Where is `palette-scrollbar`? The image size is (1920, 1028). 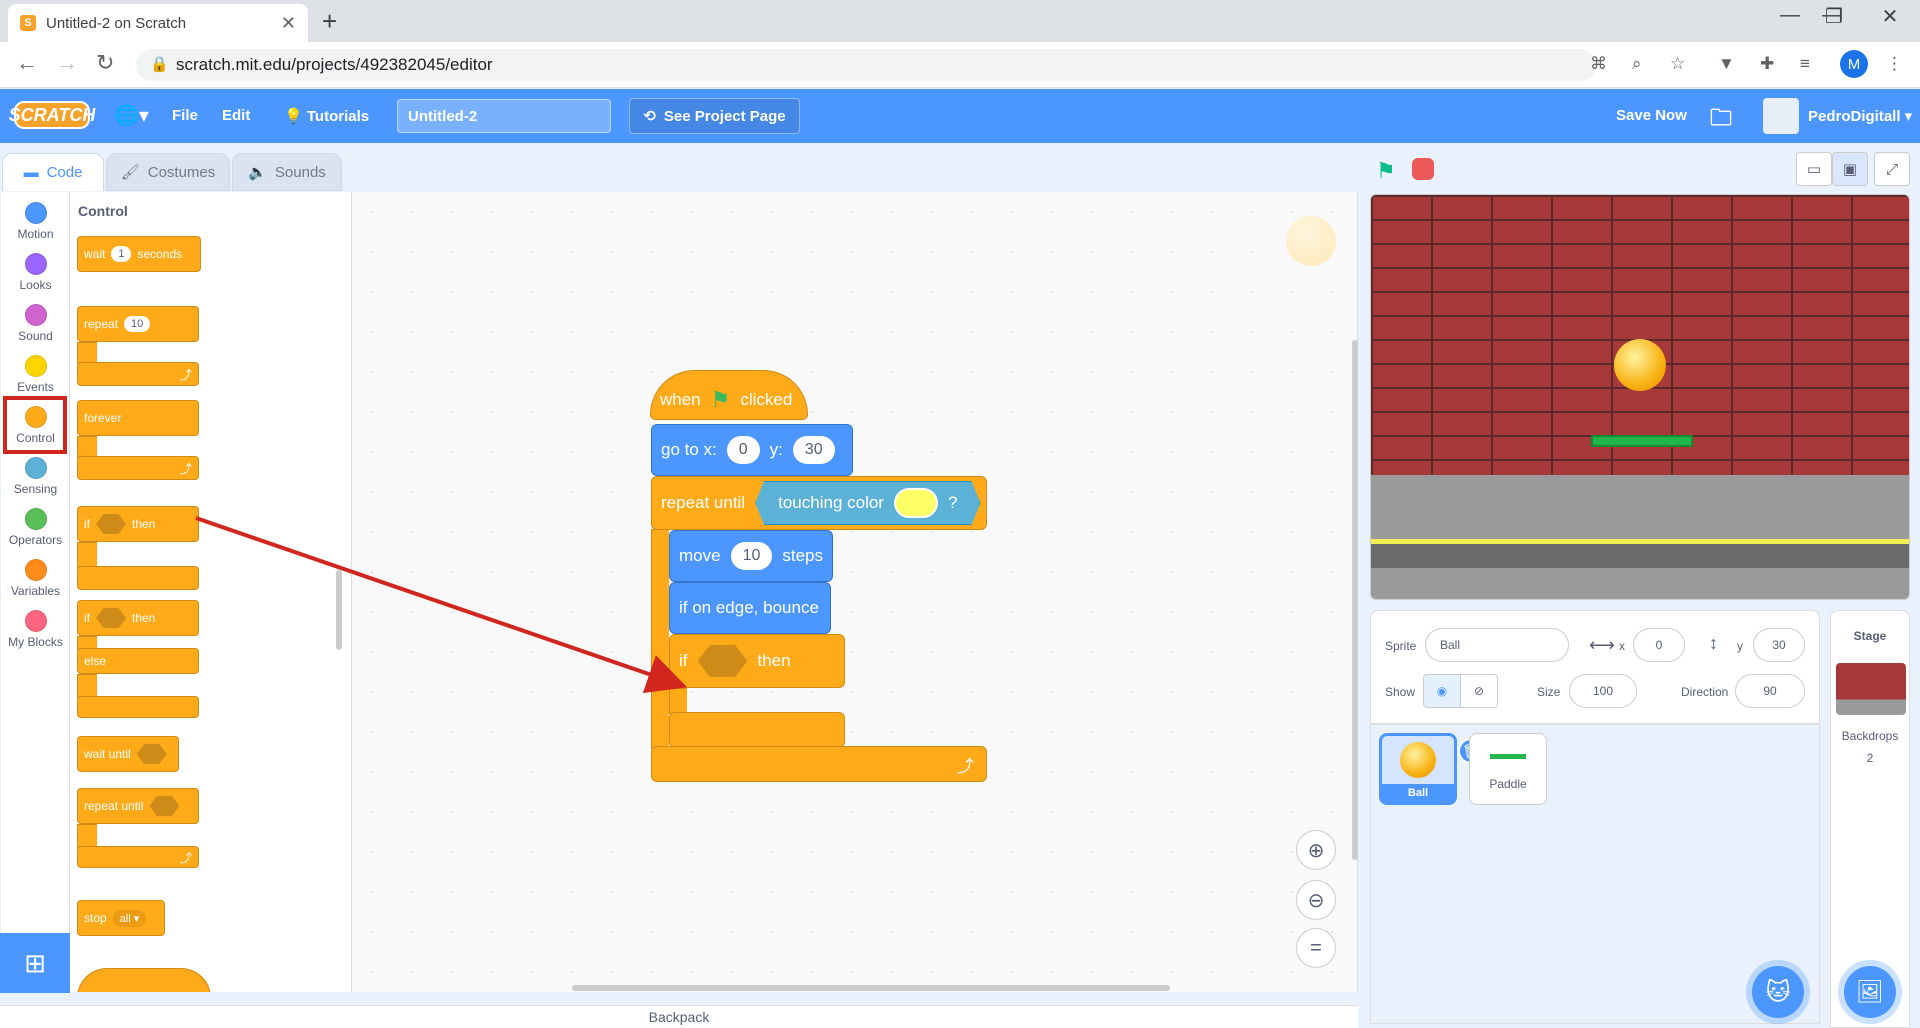
palette-scrollbar is located at coordinates (339, 610).